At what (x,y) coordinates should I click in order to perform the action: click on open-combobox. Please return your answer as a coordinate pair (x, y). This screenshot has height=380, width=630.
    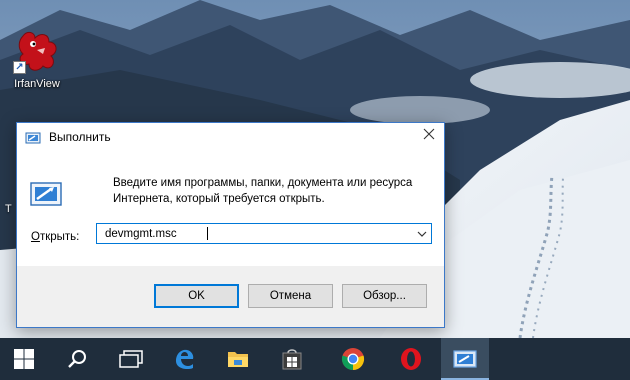
    Looking at the image, I should click on (264, 233).